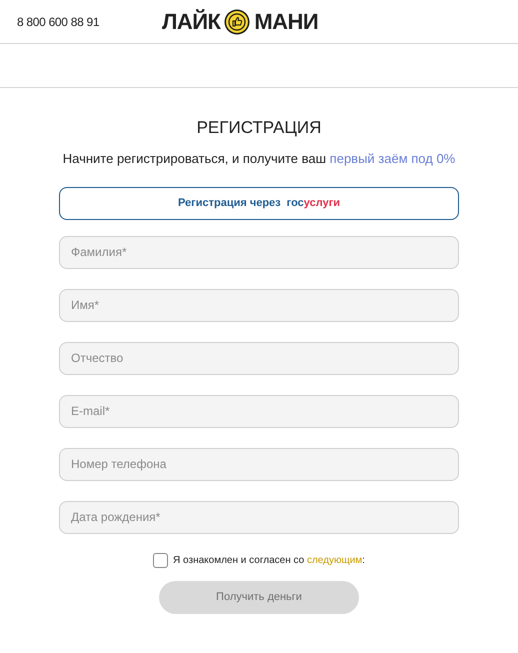  What do you see at coordinates (259, 358) in the screenshot?
I see `input-field: Отчество` at bounding box center [259, 358].